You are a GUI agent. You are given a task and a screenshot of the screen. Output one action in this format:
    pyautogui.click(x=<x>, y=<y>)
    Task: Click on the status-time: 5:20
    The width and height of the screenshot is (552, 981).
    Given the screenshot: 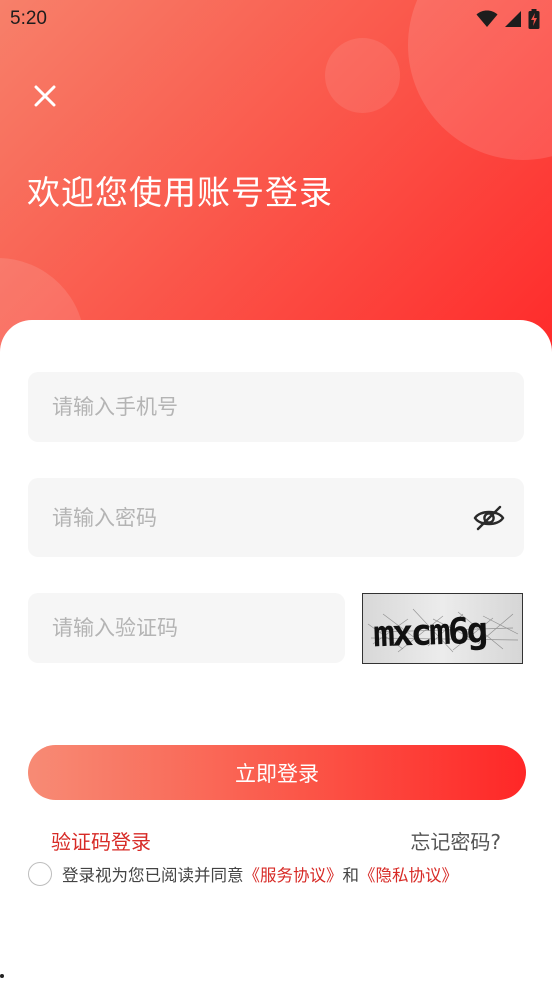 What is the action you would take?
    pyautogui.click(x=28, y=18)
    